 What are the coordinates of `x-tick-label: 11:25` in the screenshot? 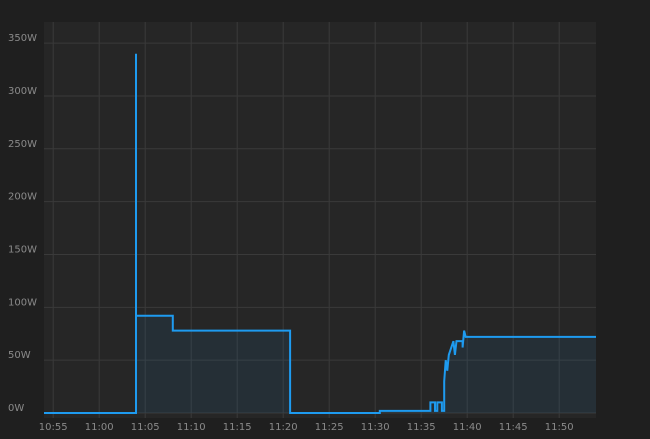 It's located at (329, 427).